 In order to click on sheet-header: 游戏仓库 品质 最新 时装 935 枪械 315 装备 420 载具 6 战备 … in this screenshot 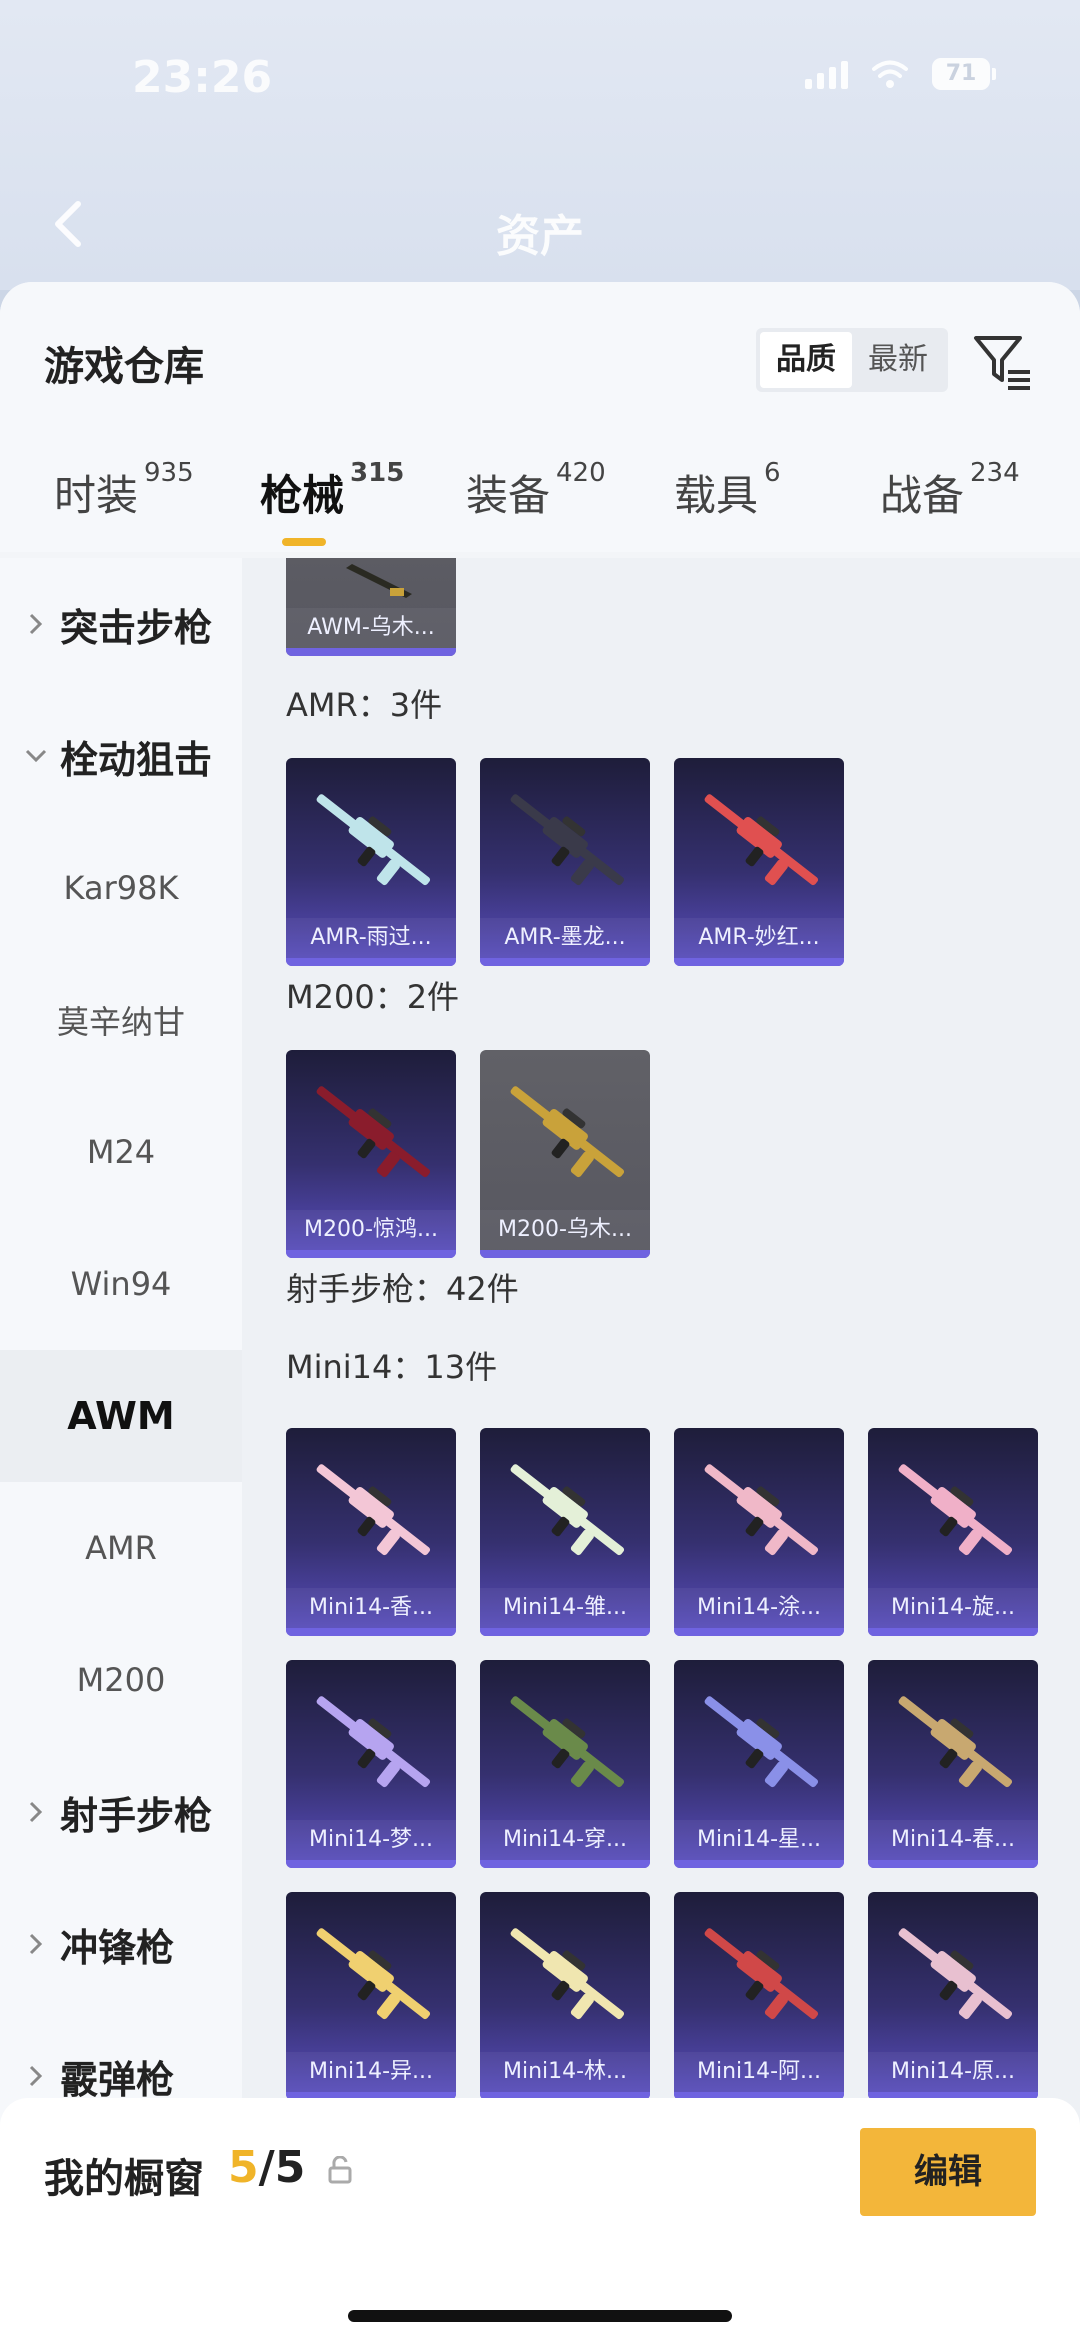, I will do `click(540, 417)`.